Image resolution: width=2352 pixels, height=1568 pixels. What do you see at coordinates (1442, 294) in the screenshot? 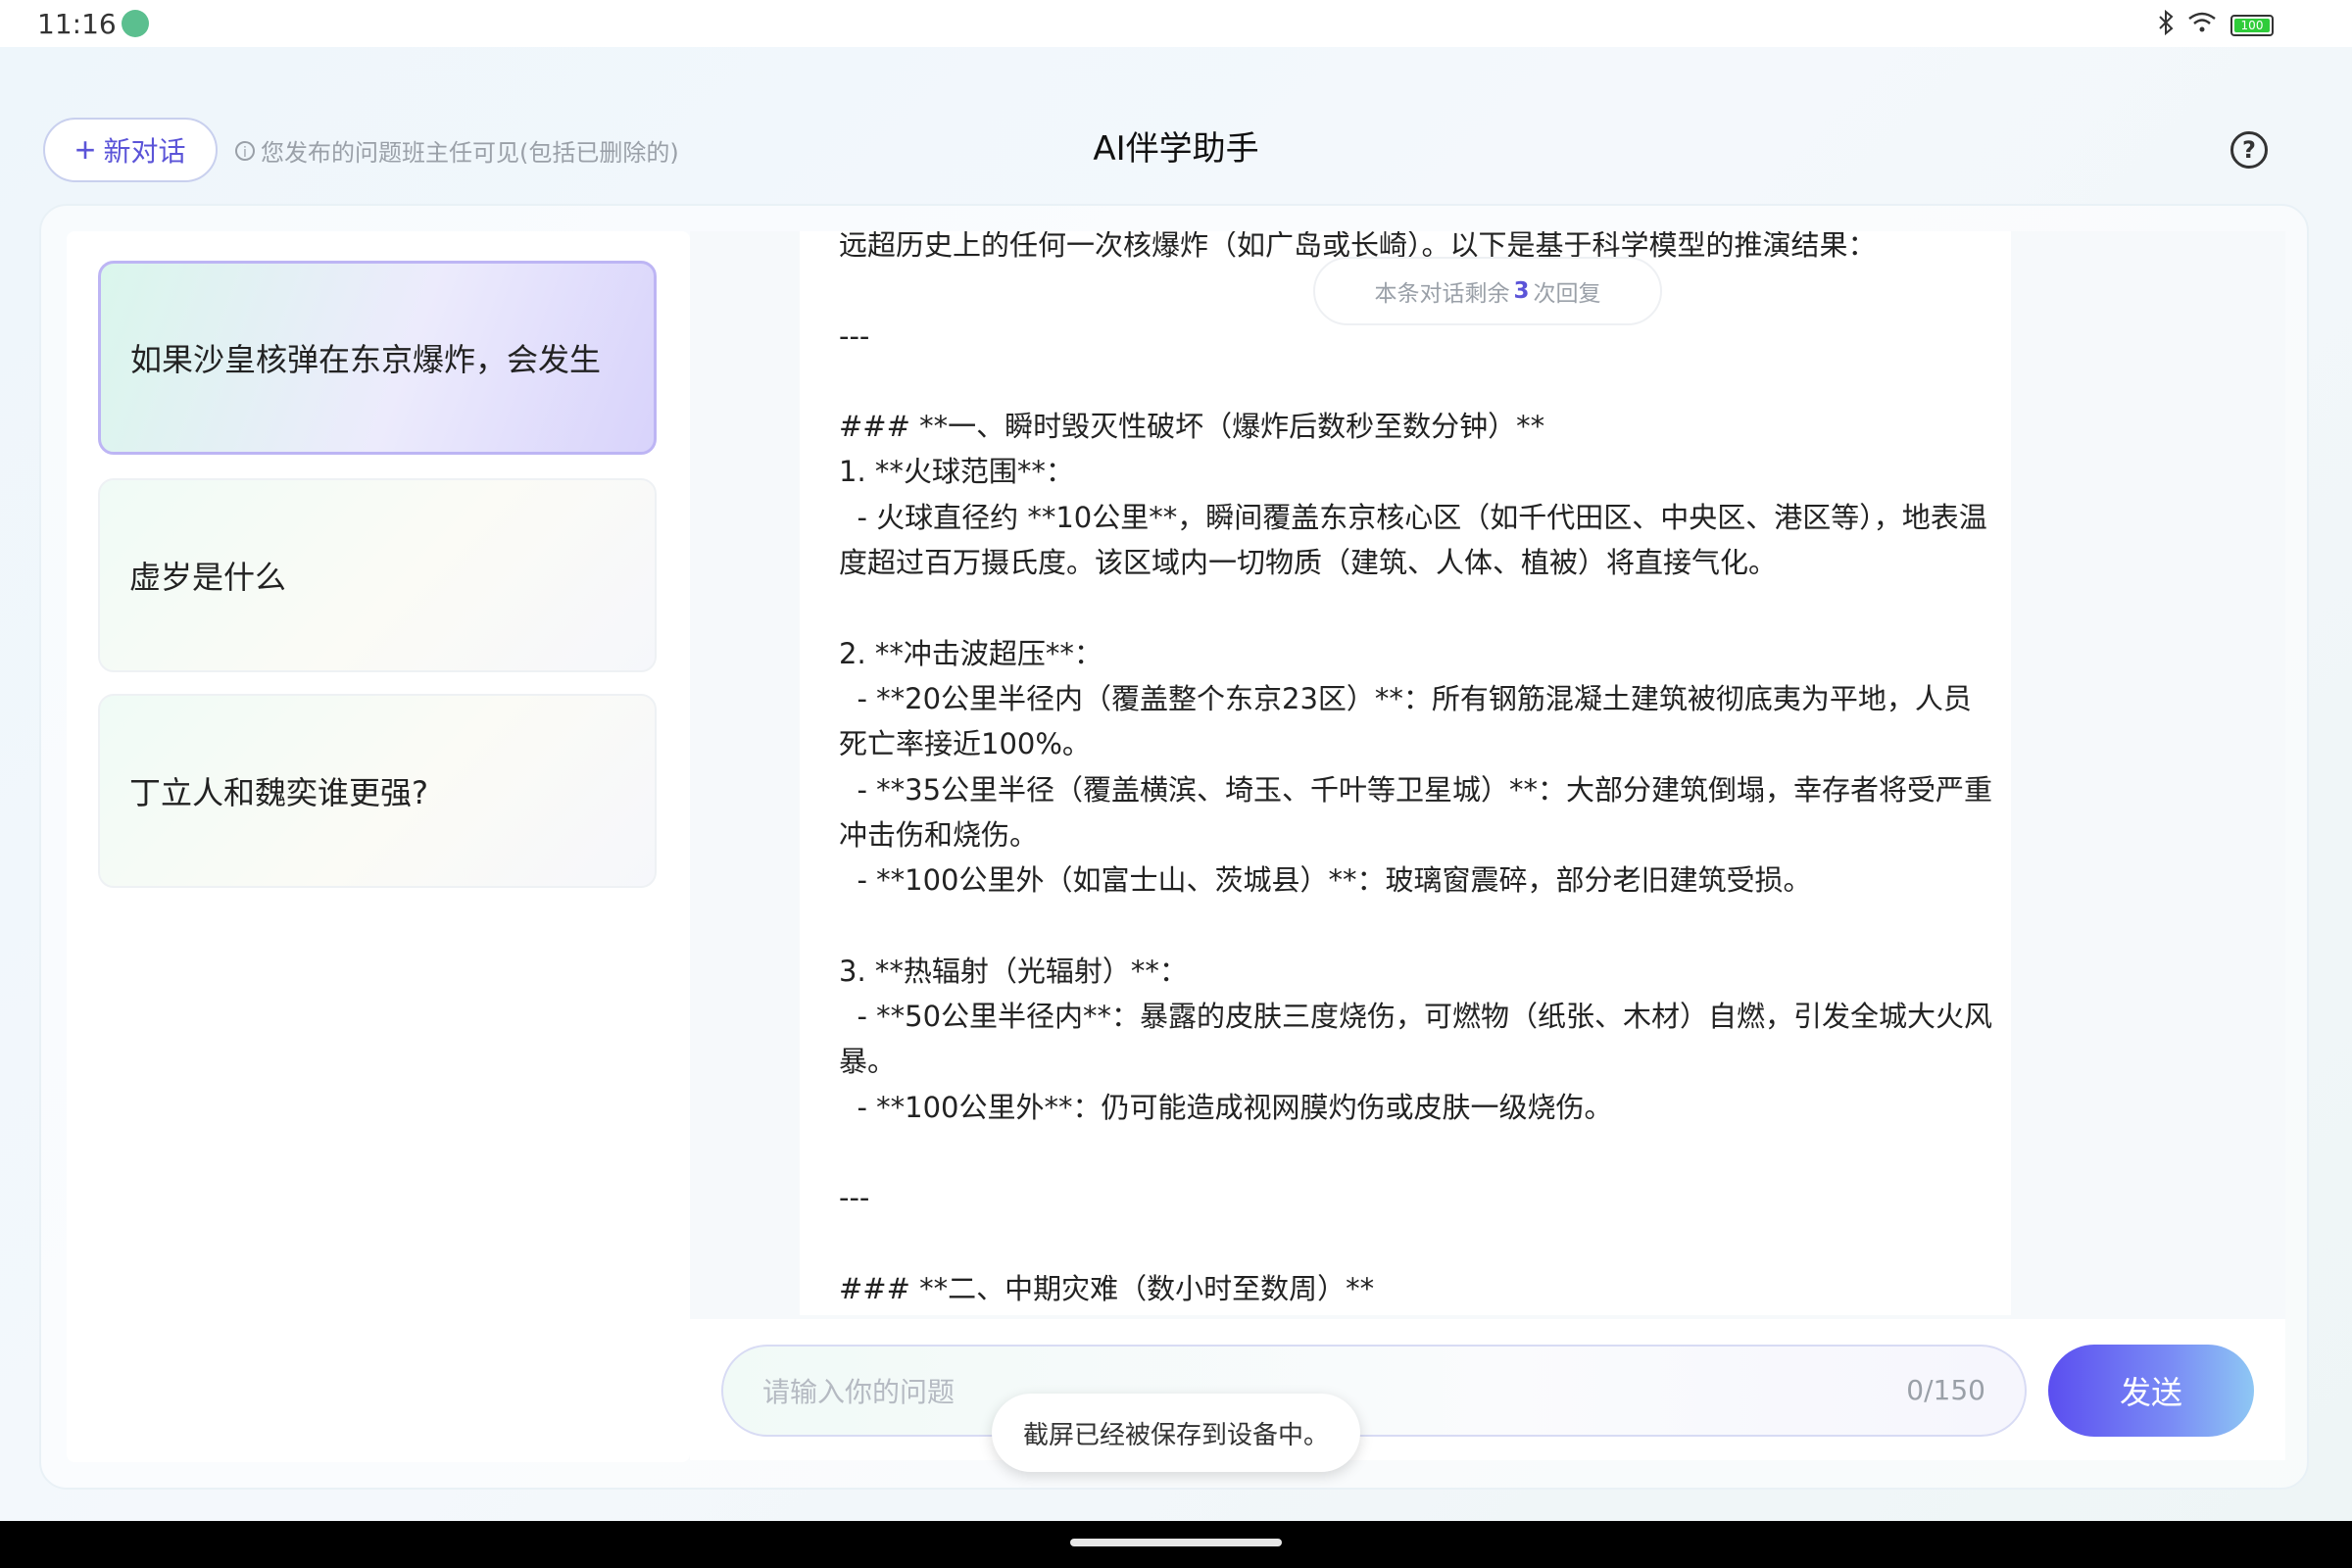
I see `remaining-prefix: 本条对话剩余` at bounding box center [1442, 294].